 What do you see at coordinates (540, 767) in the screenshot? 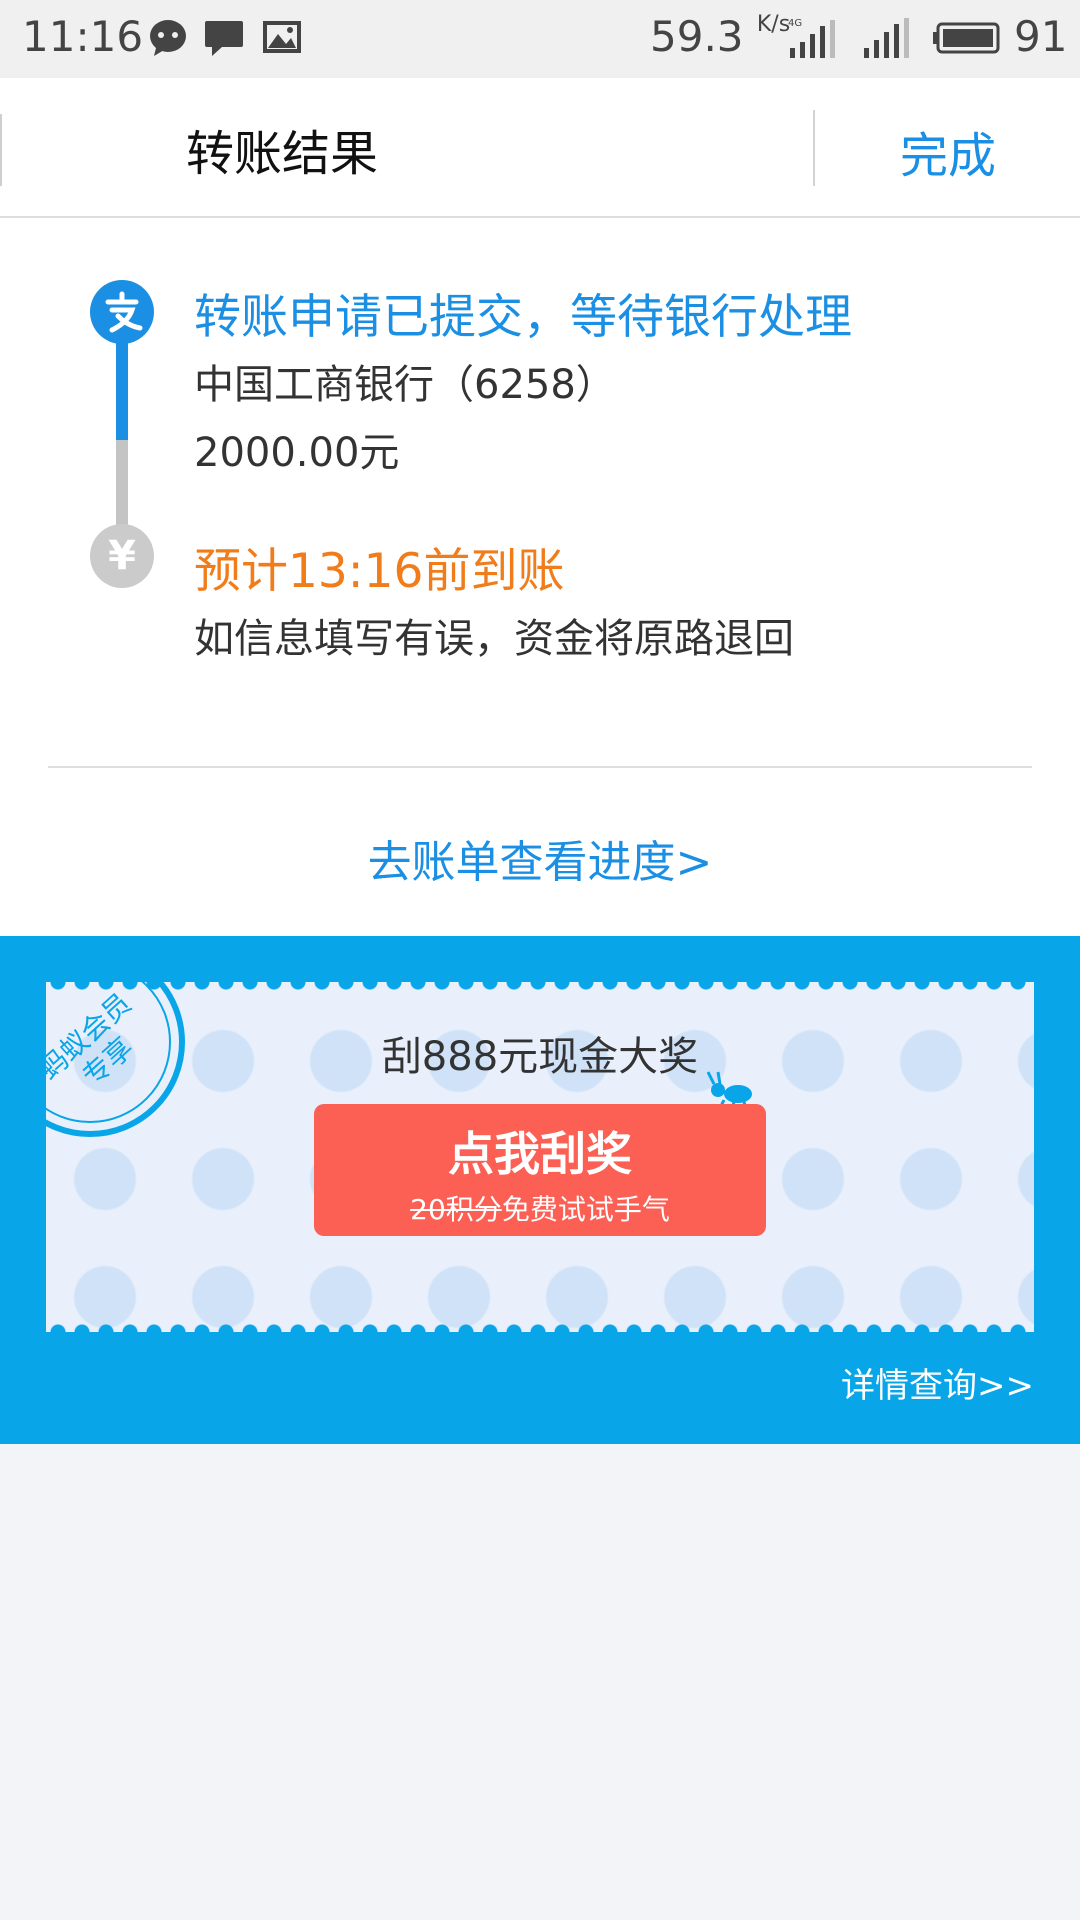
I see `divider` at bounding box center [540, 767].